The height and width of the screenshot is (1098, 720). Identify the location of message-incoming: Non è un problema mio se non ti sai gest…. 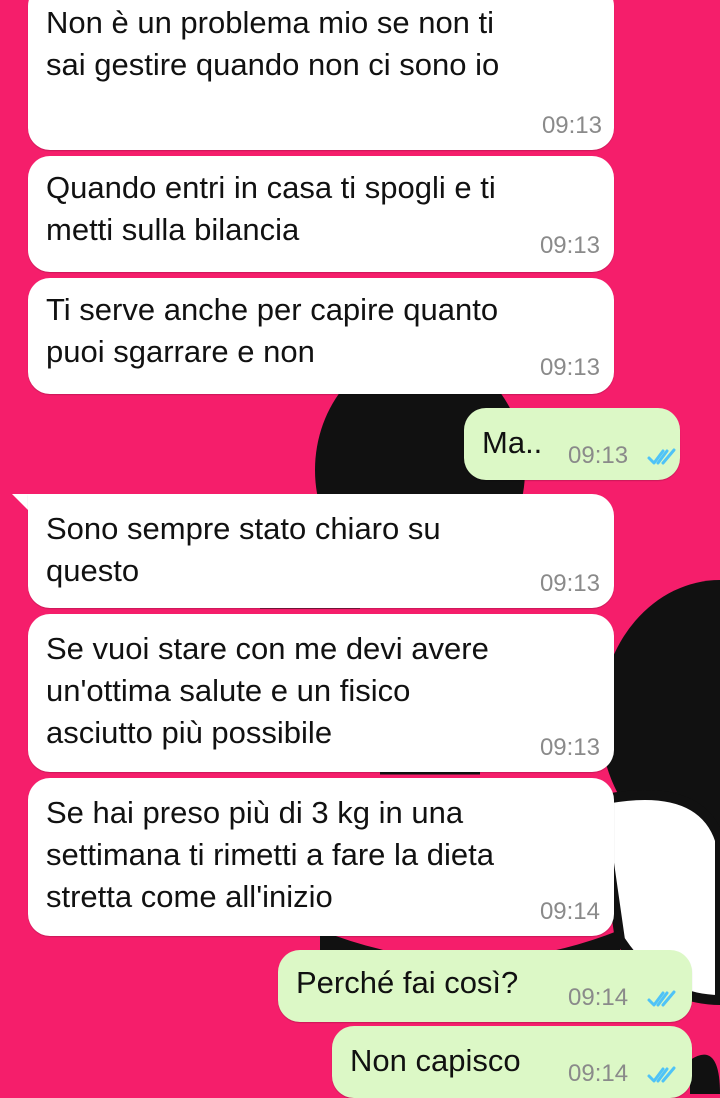
(321, 75).